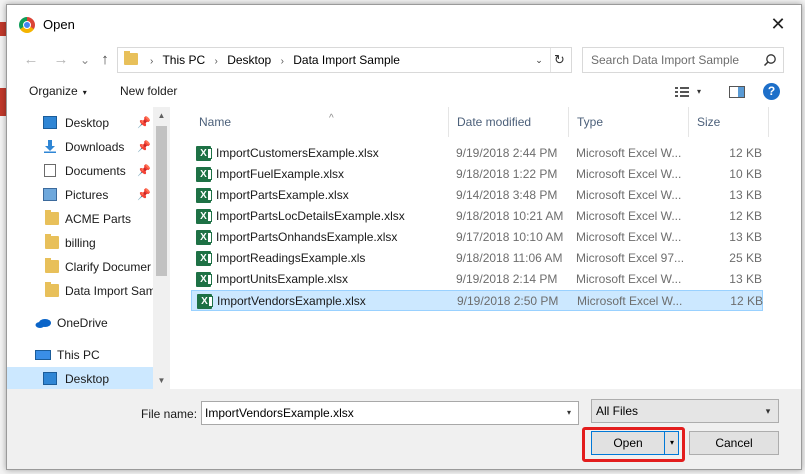 The height and width of the screenshot is (474, 805). What do you see at coordinates (249, 60) in the screenshot?
I see `breadcrumb-desktop: Desktop` at bounding box center [249, 60].